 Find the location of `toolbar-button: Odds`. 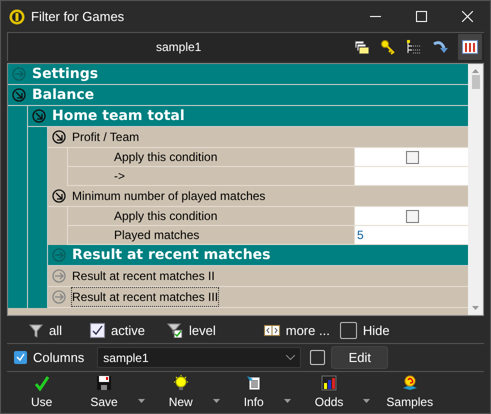

toolbar-button: Odds is located at coordinates (329, 393).